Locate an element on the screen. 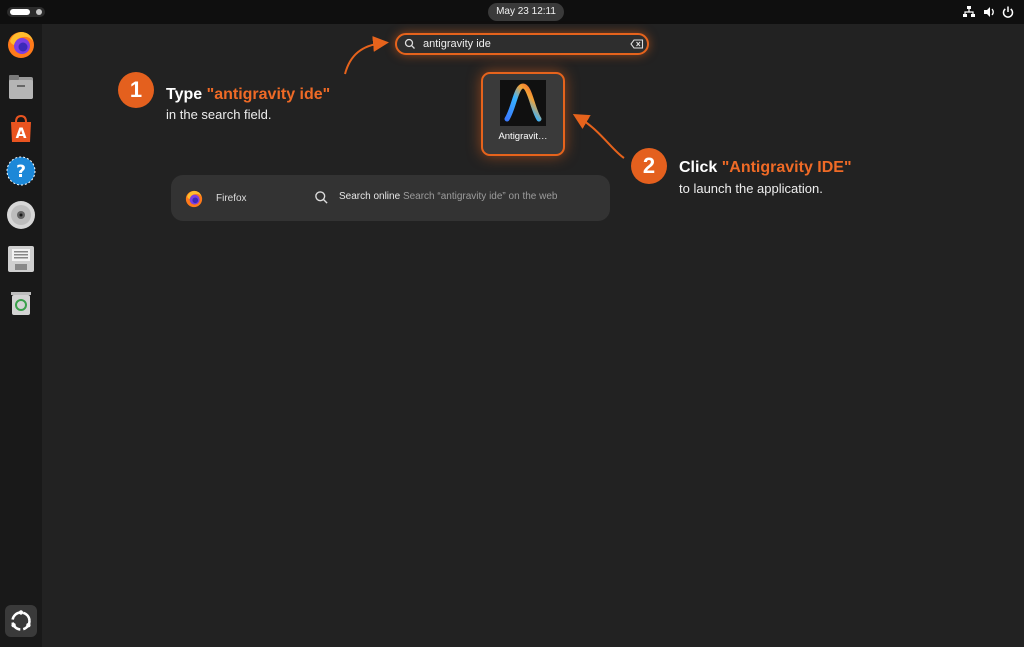 The width and height of the screenshot is (1024, 647). search-online-label: Search online is located at coordinates (370, 196).